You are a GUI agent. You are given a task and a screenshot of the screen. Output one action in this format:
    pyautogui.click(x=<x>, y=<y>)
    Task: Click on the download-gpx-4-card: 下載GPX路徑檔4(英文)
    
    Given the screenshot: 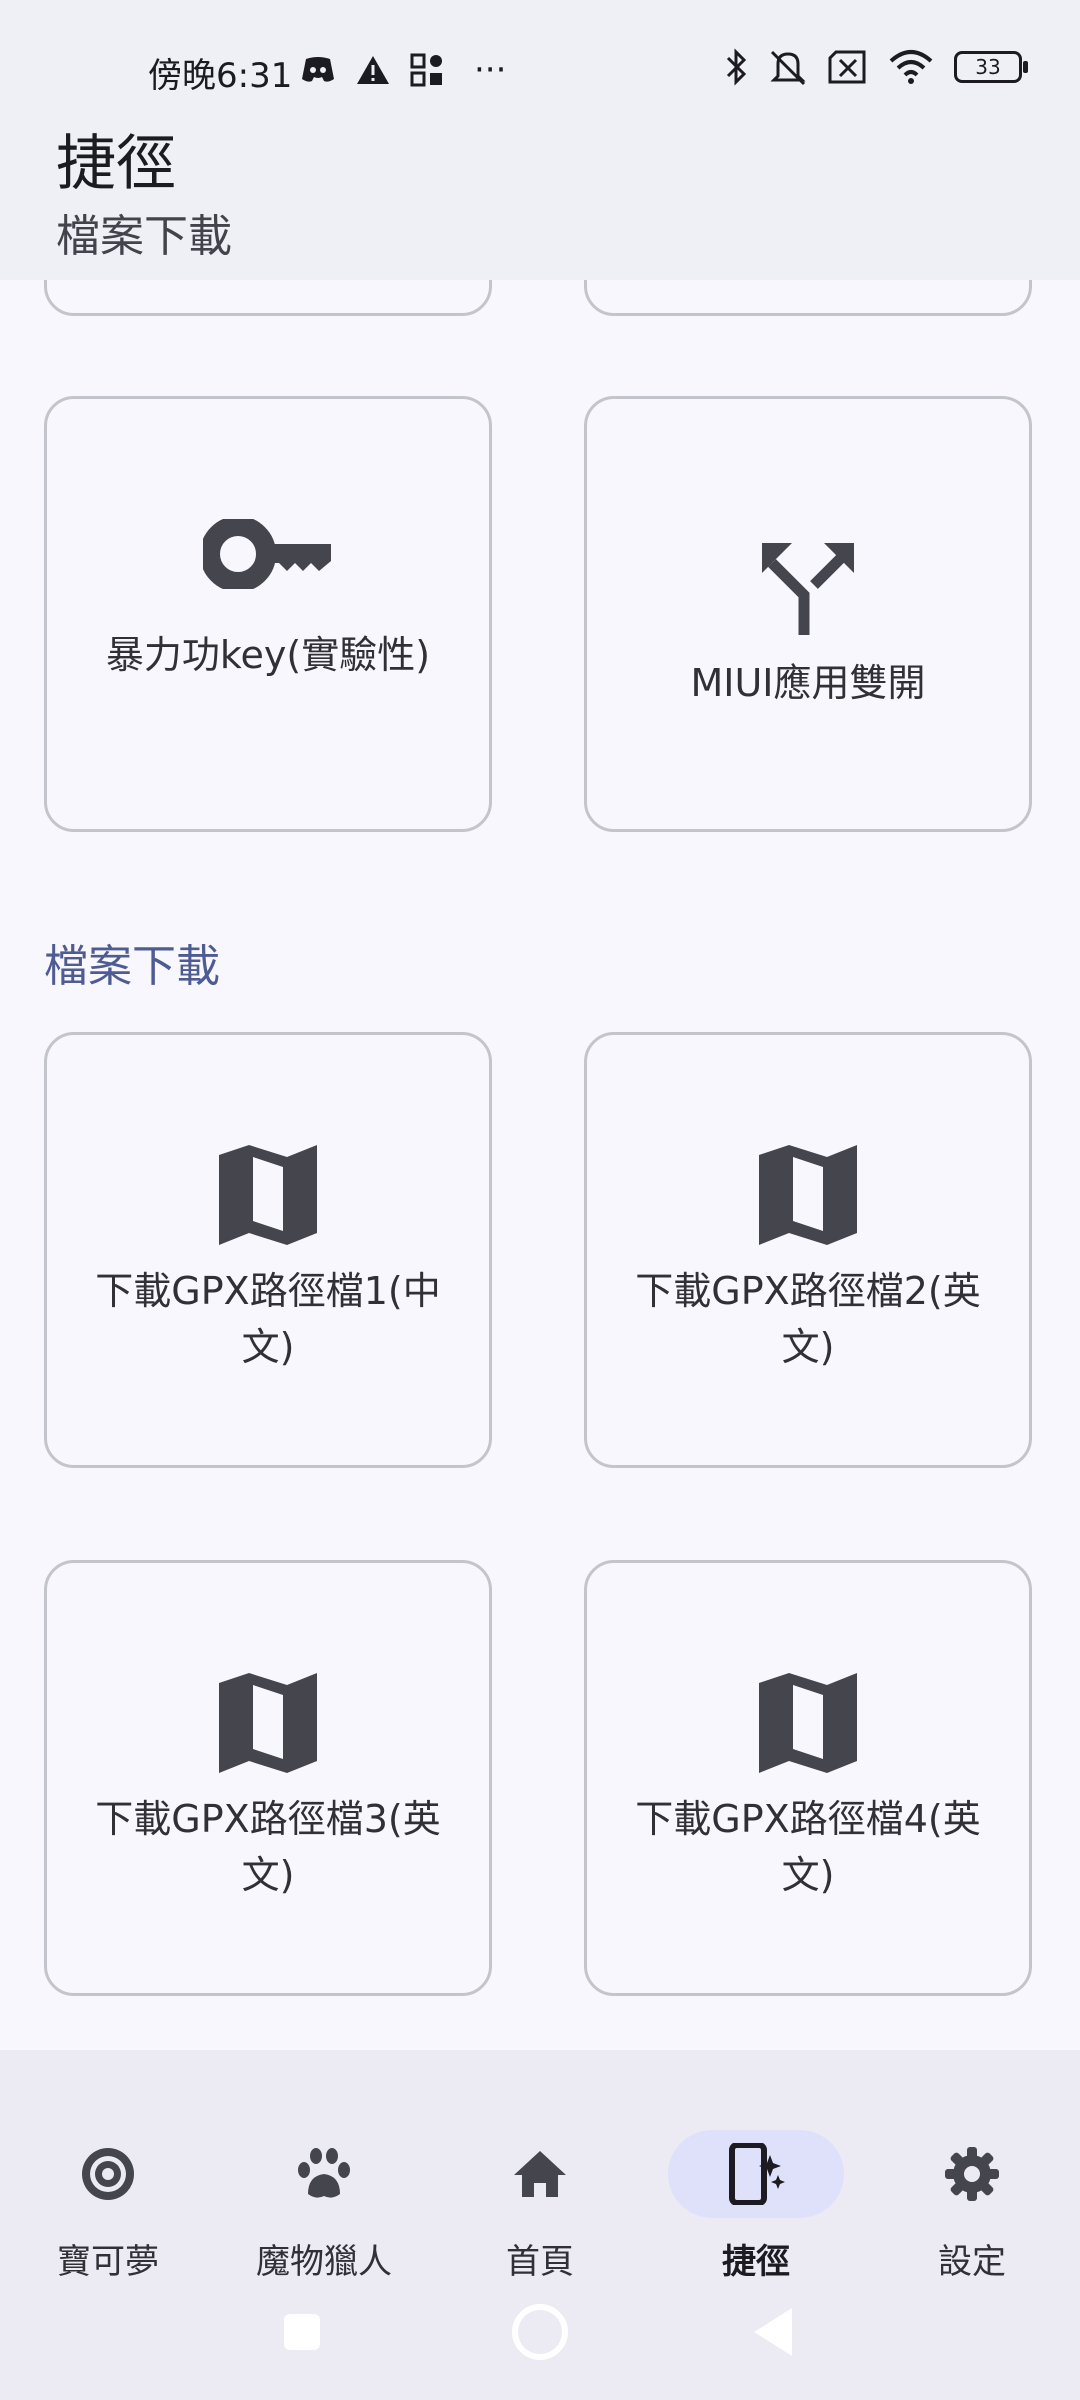 What is the action you would take?
    pyautogui.click(x=808, y=1778)
    